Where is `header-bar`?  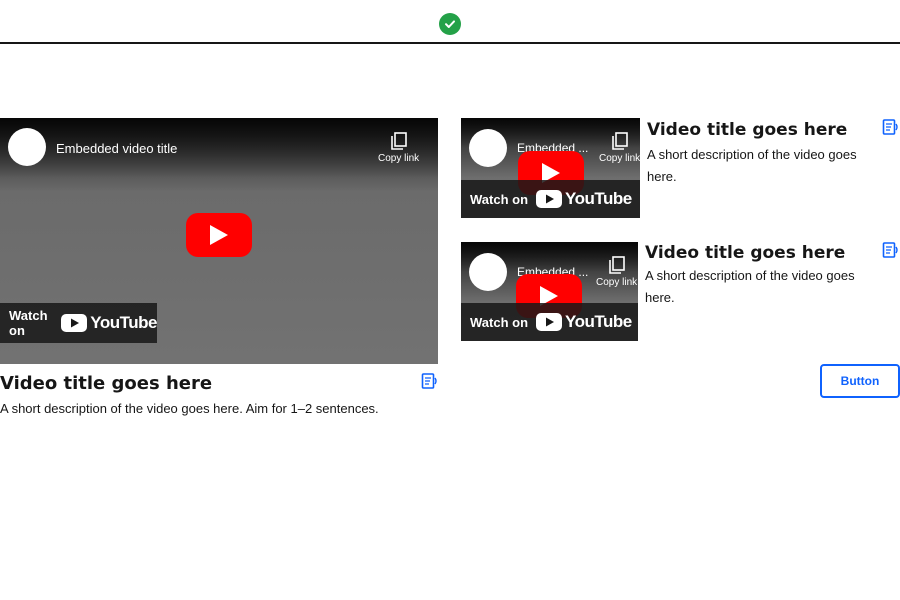
header-bar is located at coordinates (450, 22).